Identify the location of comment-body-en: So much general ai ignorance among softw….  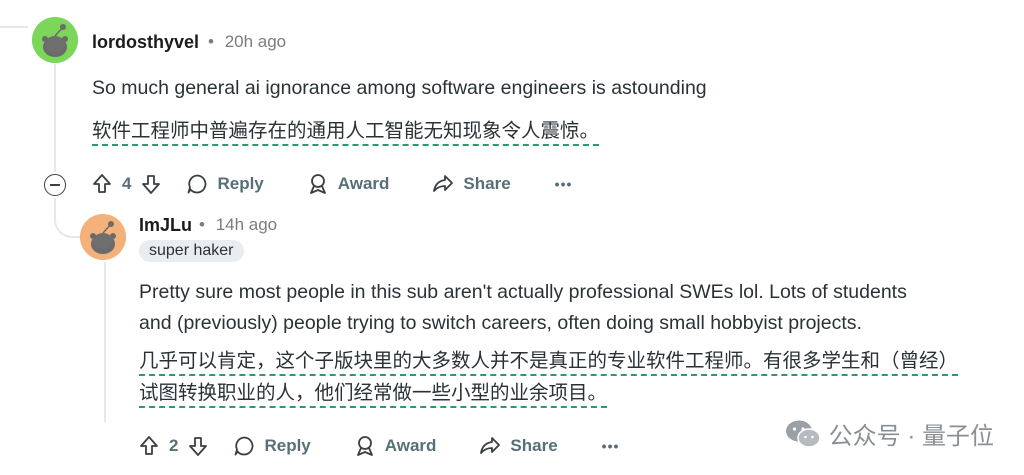
(399, 88).